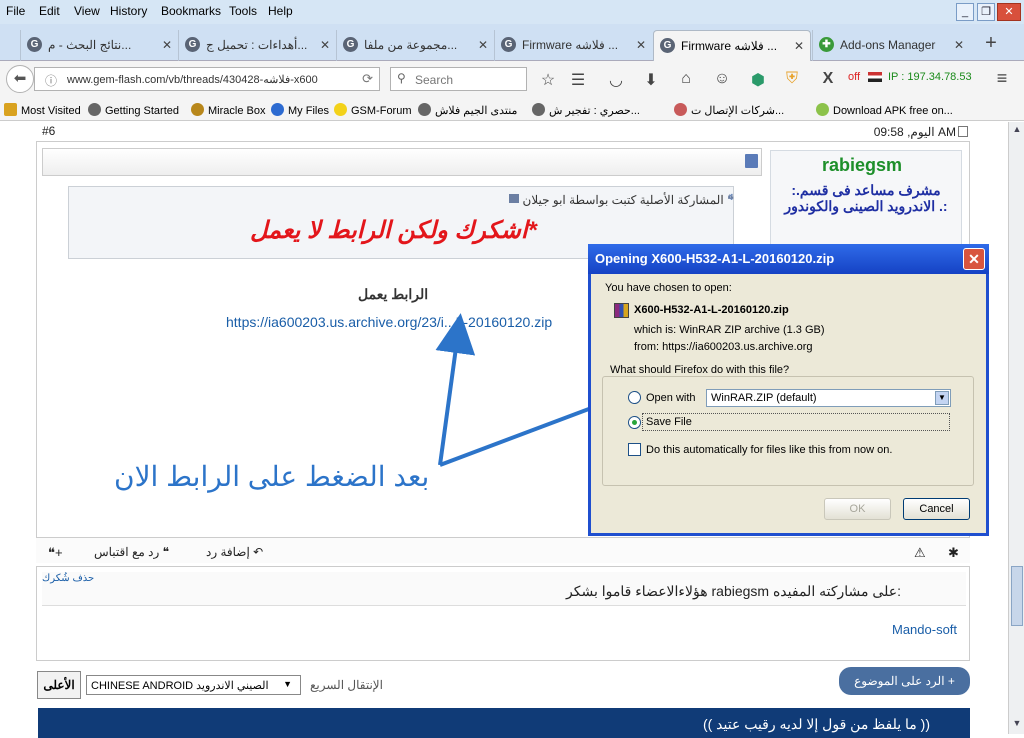 Image resolution: width=1024 pixels, height=738 pixels. What do you see at coordinates (1017, 131) in the screenshot?
I see `scroll-up-icon: ▲` at bounding box center [1017, 131].